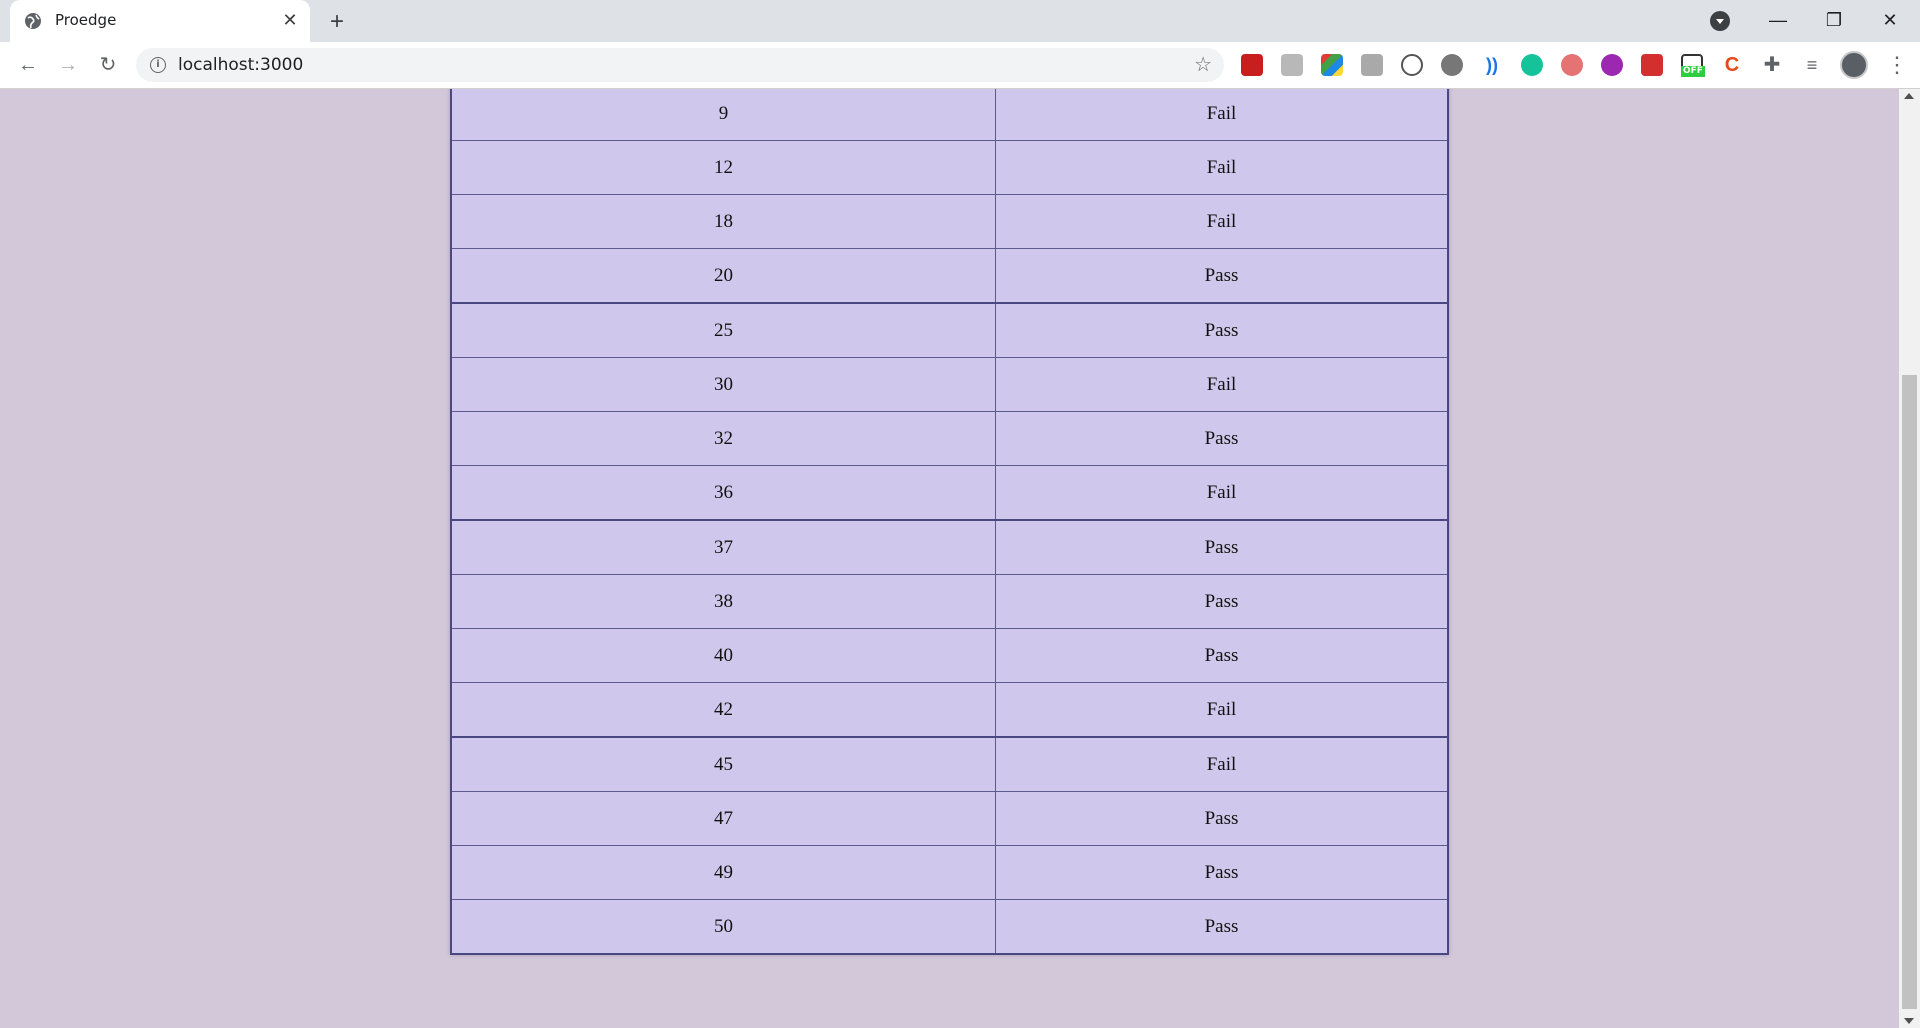  Describe the element at coordinates (160, 21) in the screenshot. I see `browser-tab: Proedge ✕` at that location.